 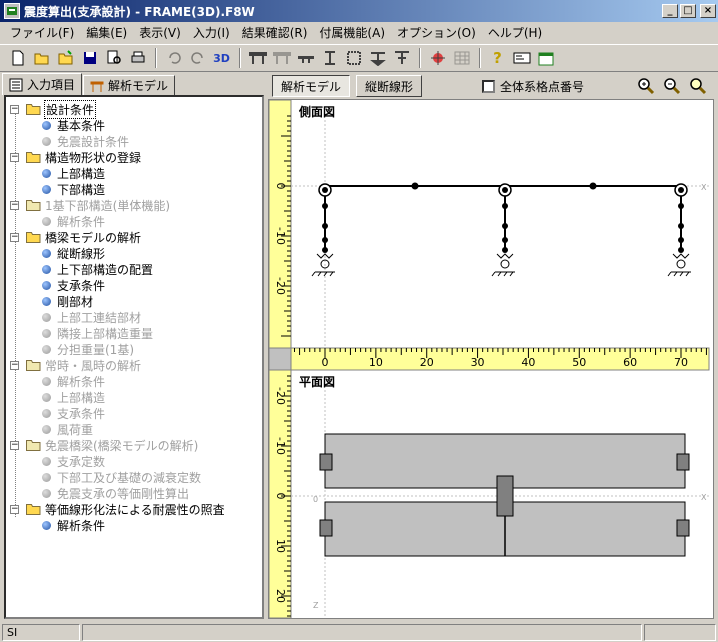 I want to click on tree-item: 下部構造, so click(x=73, y=189).